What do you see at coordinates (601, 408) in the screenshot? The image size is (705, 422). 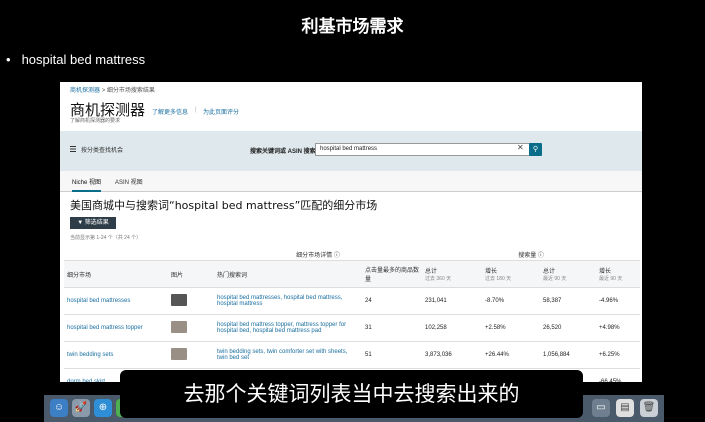 I see `window-icon: ▭` at bounding box center [601, 408].